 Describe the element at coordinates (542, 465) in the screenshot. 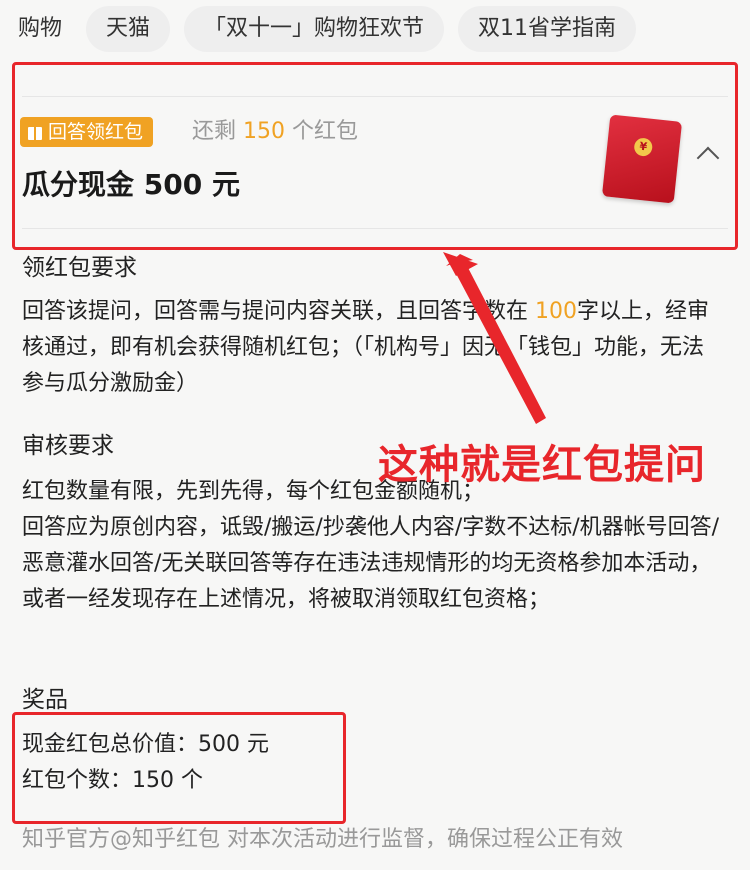

I see `annotation-label: 这种就是红包提问` at that location.